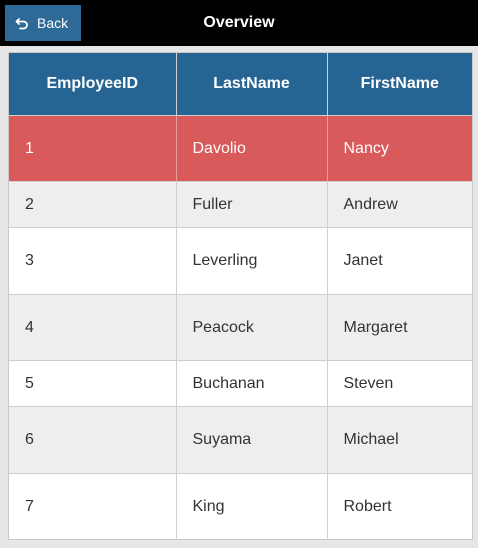 This screenshot has width=478, height=548. I want to click on cell-employeeid: 7, so click(93, 506).